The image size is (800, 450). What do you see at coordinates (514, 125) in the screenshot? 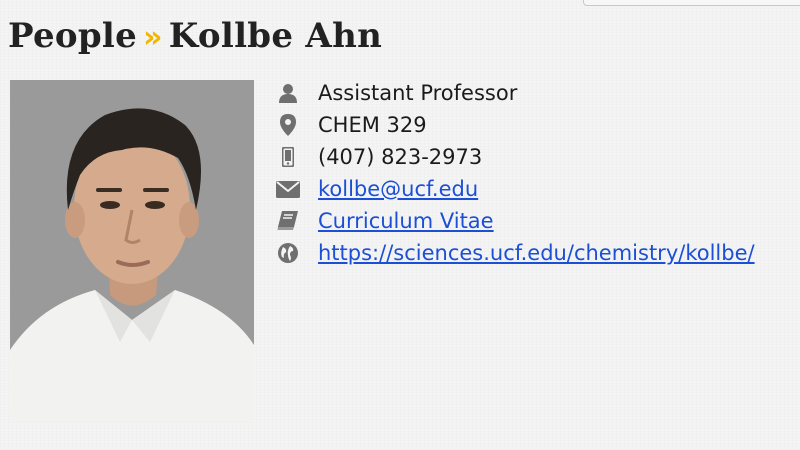
I see `office-row: CHEM 329` at bounding box center [514, 125].